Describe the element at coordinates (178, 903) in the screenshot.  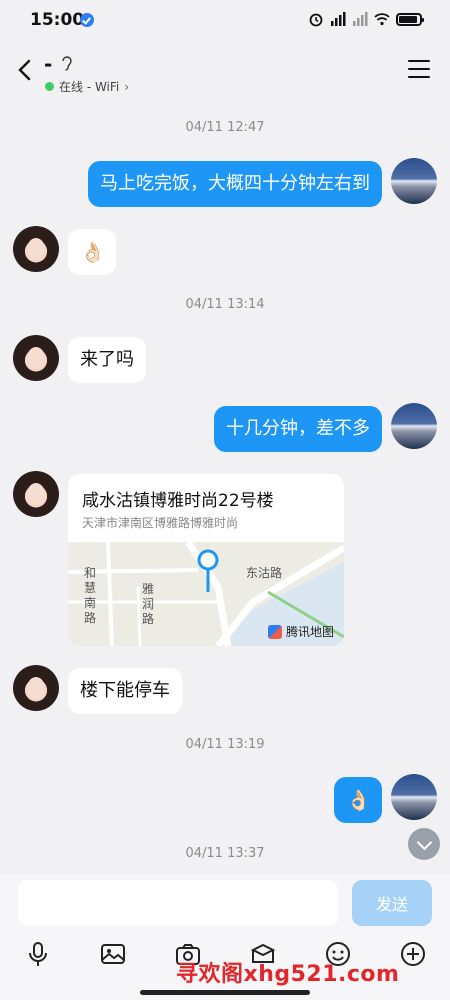
I see `message-input` at that location.